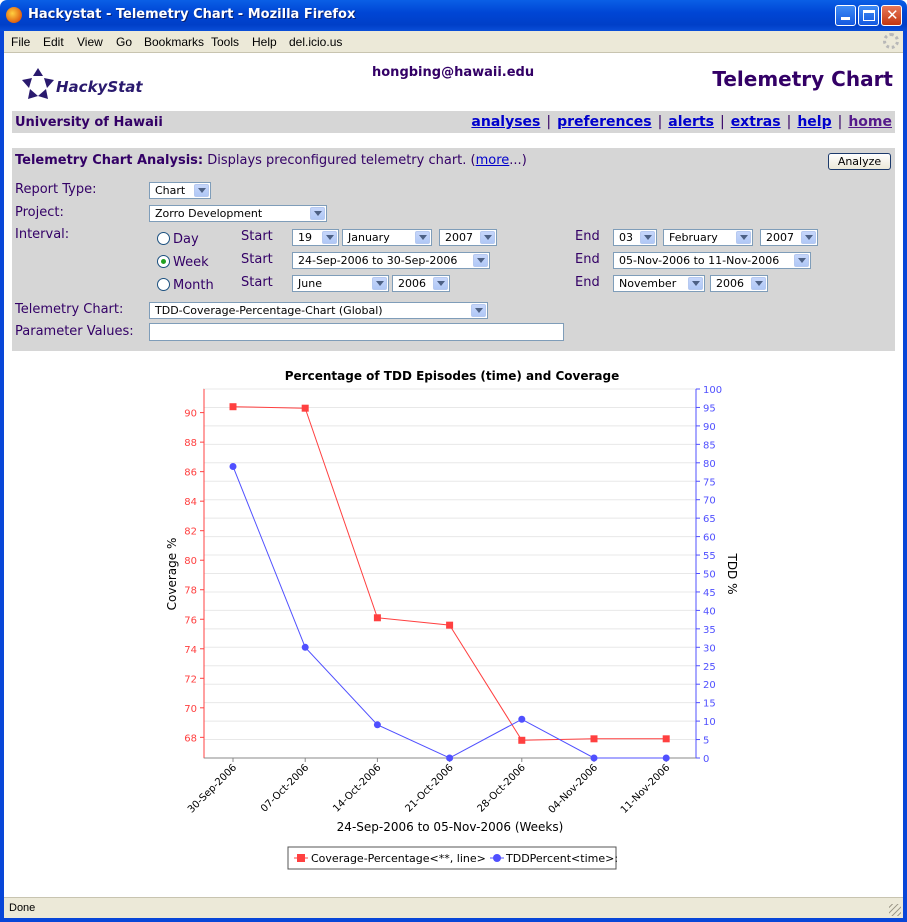  Describe the element at coordinates (285, 788) in the screenshot. I see `x-tick-label: 07-Oct-2006` at that location.